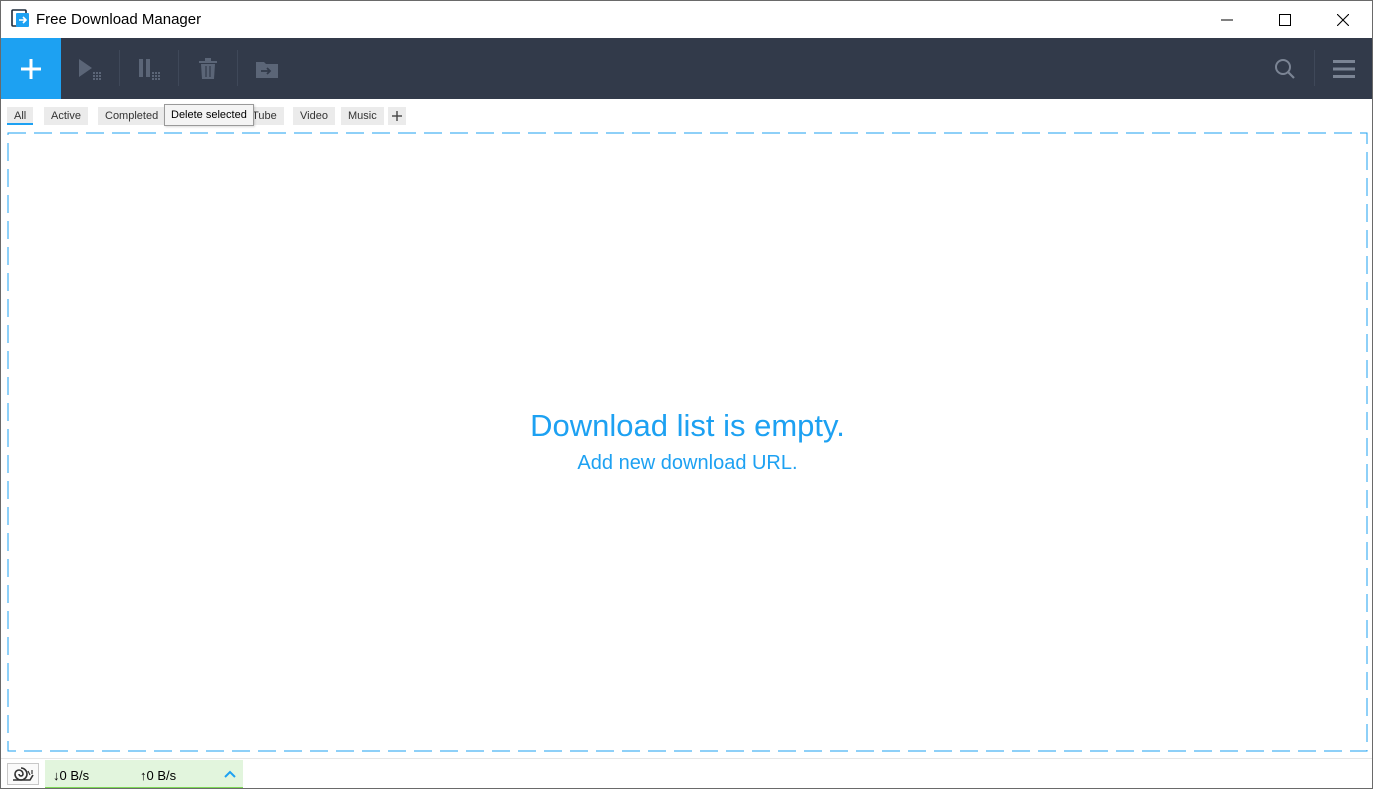 The height and width of the screenshot is (789, 1373). I want to click on close-button, so click(1343, 19).